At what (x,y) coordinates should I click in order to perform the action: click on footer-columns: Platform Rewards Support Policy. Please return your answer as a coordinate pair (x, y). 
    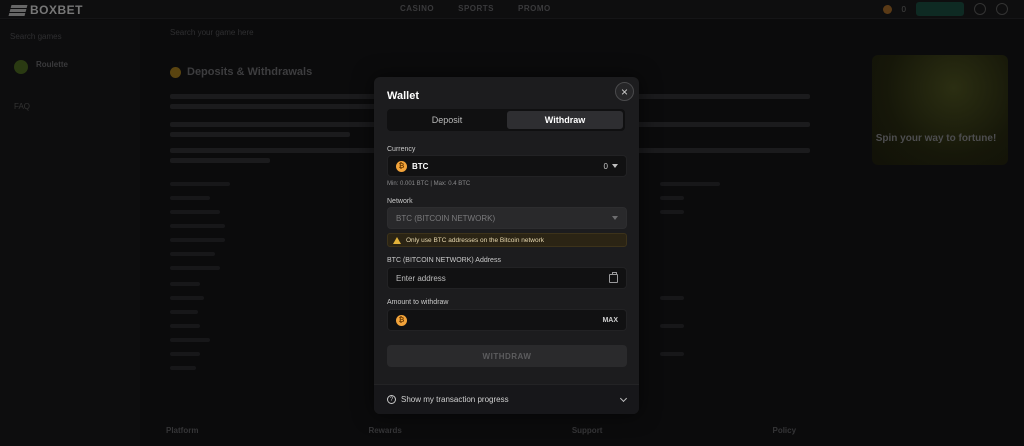
    Looking at the image, I should click on (481, 430).